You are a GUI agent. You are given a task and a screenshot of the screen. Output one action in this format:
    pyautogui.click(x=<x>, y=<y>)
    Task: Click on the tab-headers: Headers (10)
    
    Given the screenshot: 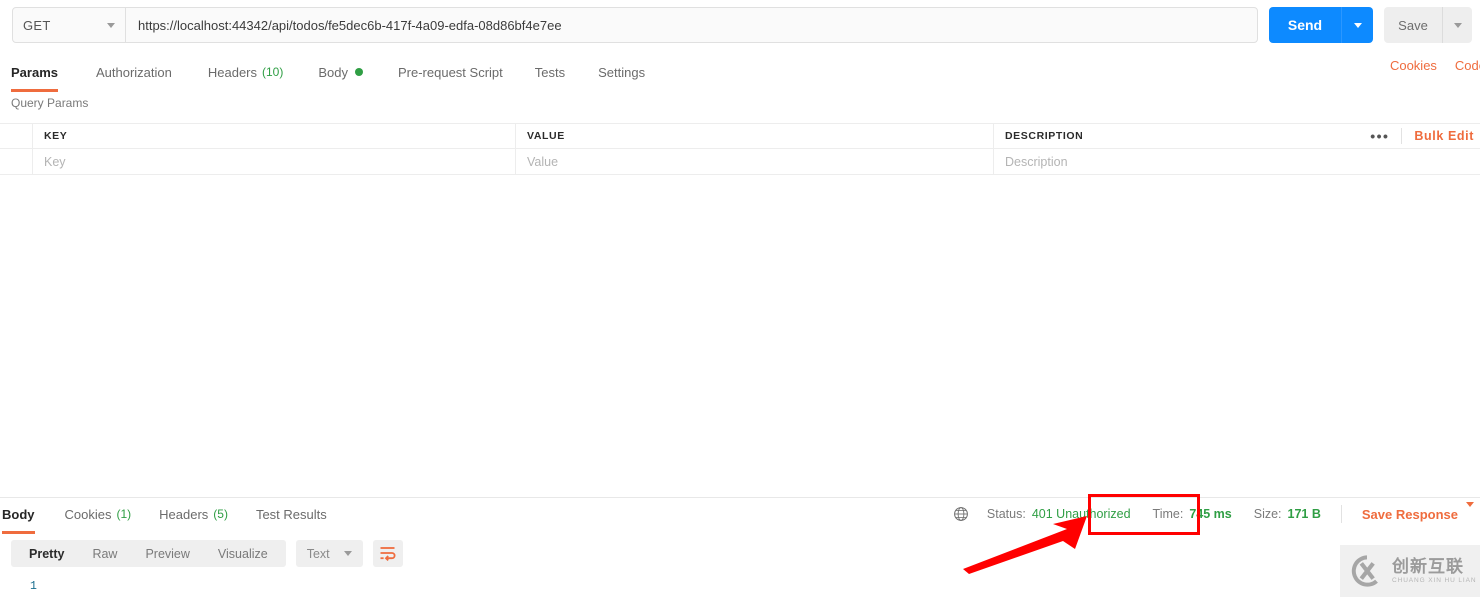 What is the action you would take?
    pyautogui.click(x=245, y=72)
    